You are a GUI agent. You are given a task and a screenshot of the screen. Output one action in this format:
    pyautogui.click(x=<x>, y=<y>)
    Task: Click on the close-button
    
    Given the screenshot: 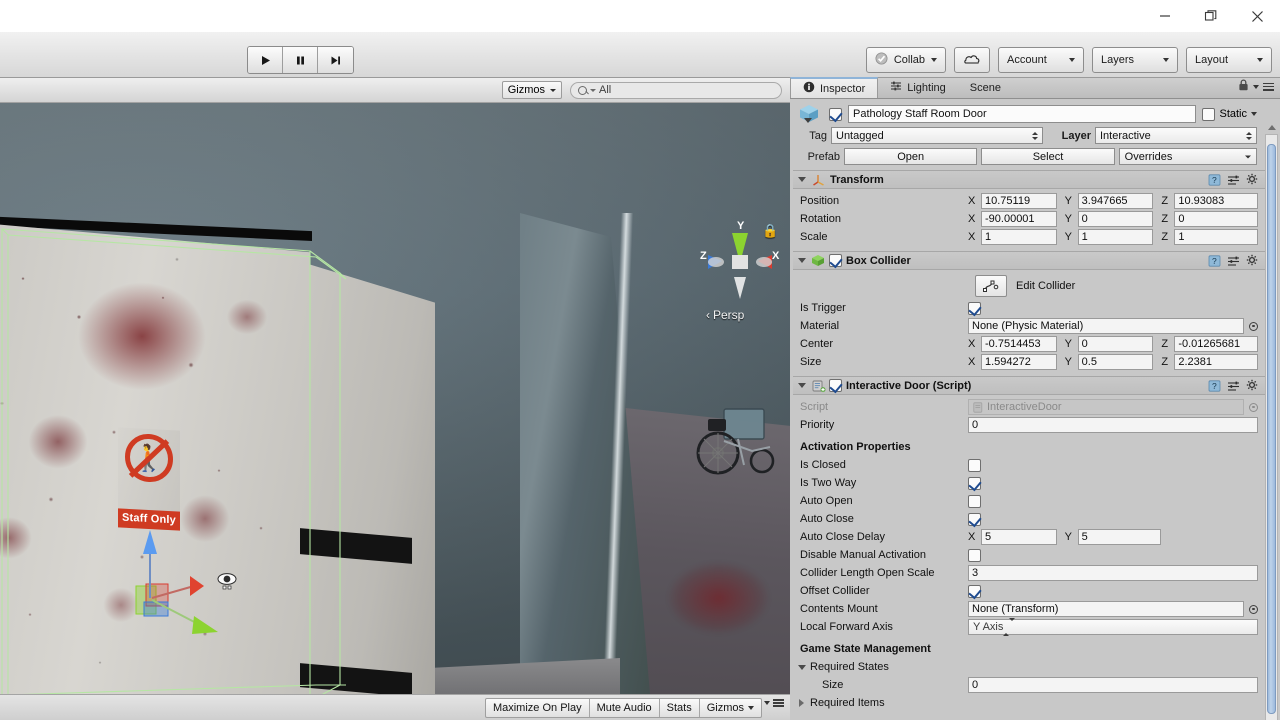 What is the action you would take?
    pyautogui.click(x=1257, y=16)
    